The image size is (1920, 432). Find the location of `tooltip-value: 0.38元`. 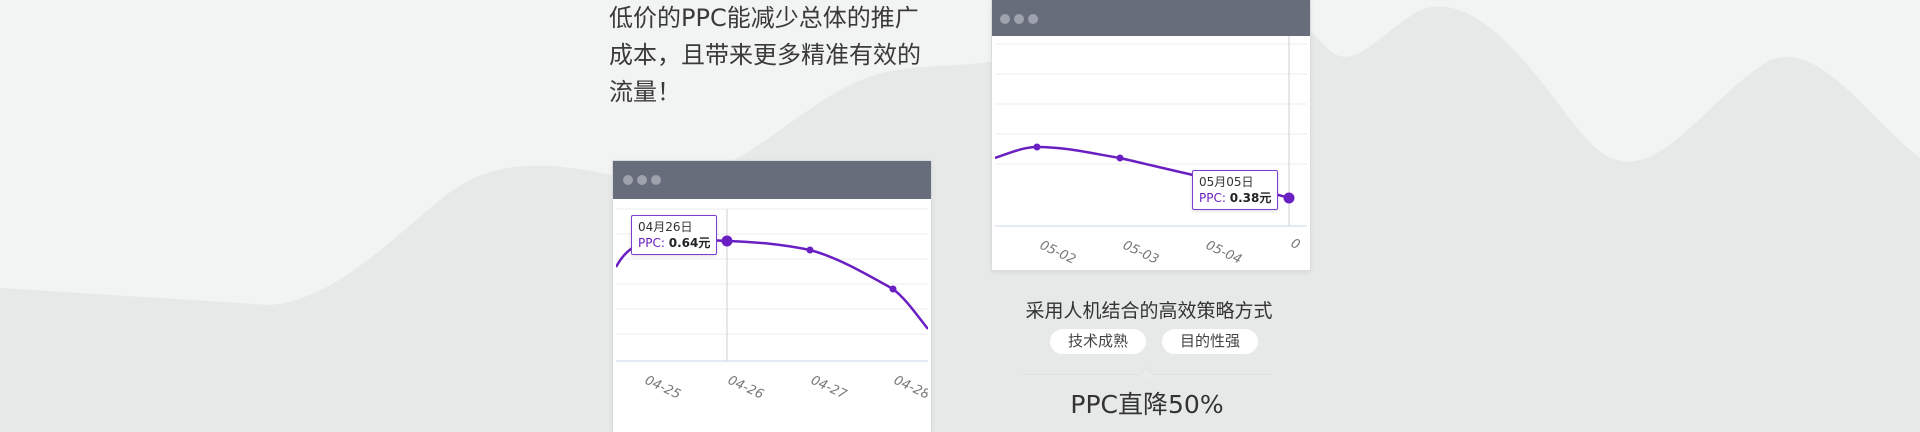

tooltip-value: 0.38元 is located at coordinates (1250, 198).